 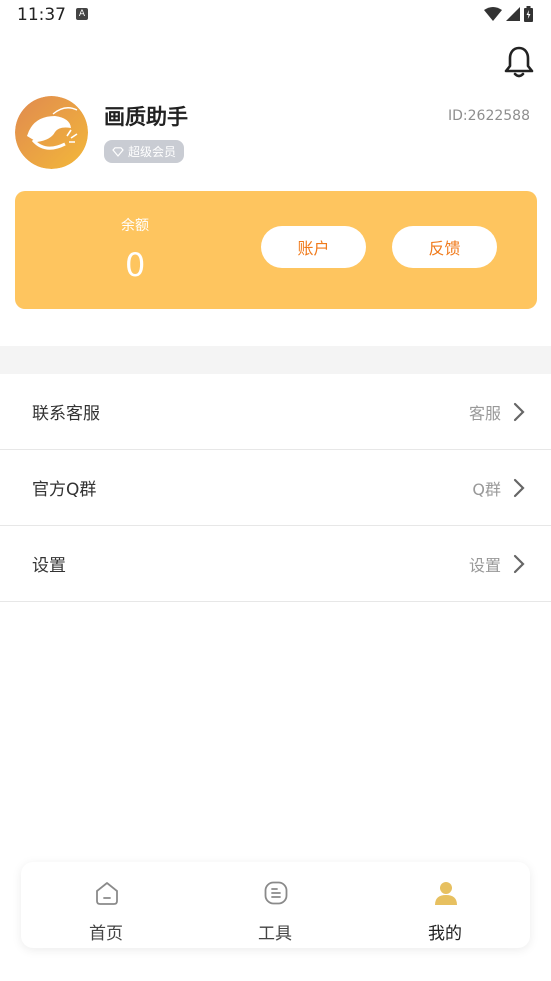 I want to click on notification-a-icon: A, so click(x=82, y=14).